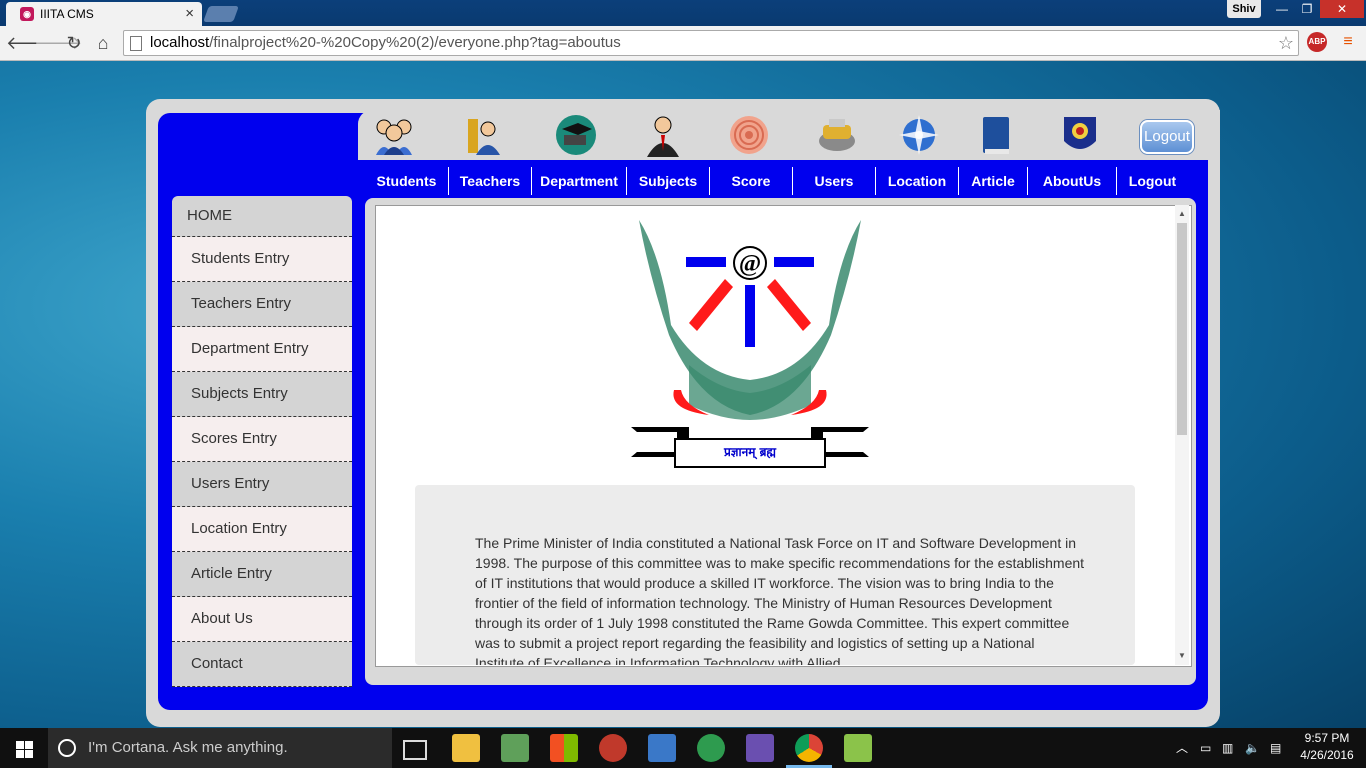 The image size is (1366, 768). I want to click on clock-date: 4/26/2016, so click(1327, 755).